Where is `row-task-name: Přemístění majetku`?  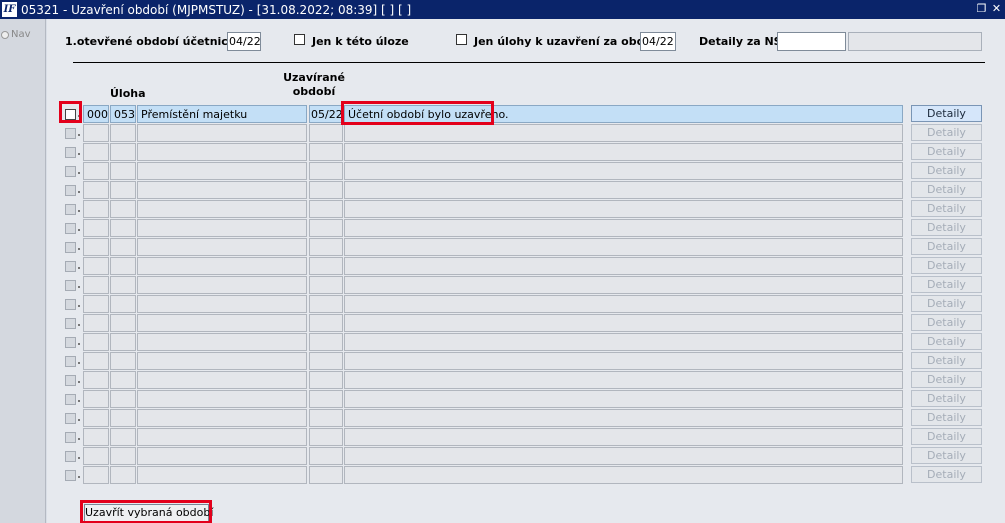 row-task-name: Přemístění majetku is located at coordinates (222, 114).